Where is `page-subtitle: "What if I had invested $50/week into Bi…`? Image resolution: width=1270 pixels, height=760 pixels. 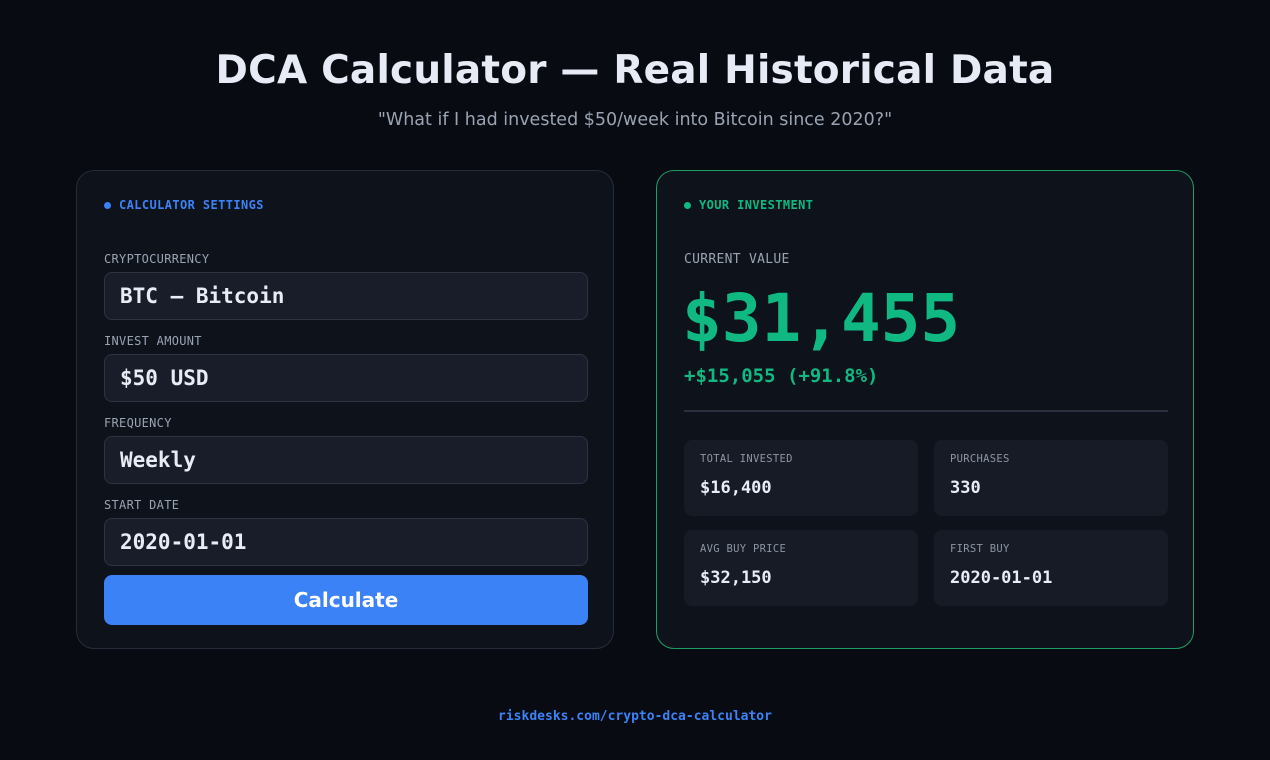
page-subtitle: "What if I had invested $50/week into Bi… is located at coordinates (635, 120).